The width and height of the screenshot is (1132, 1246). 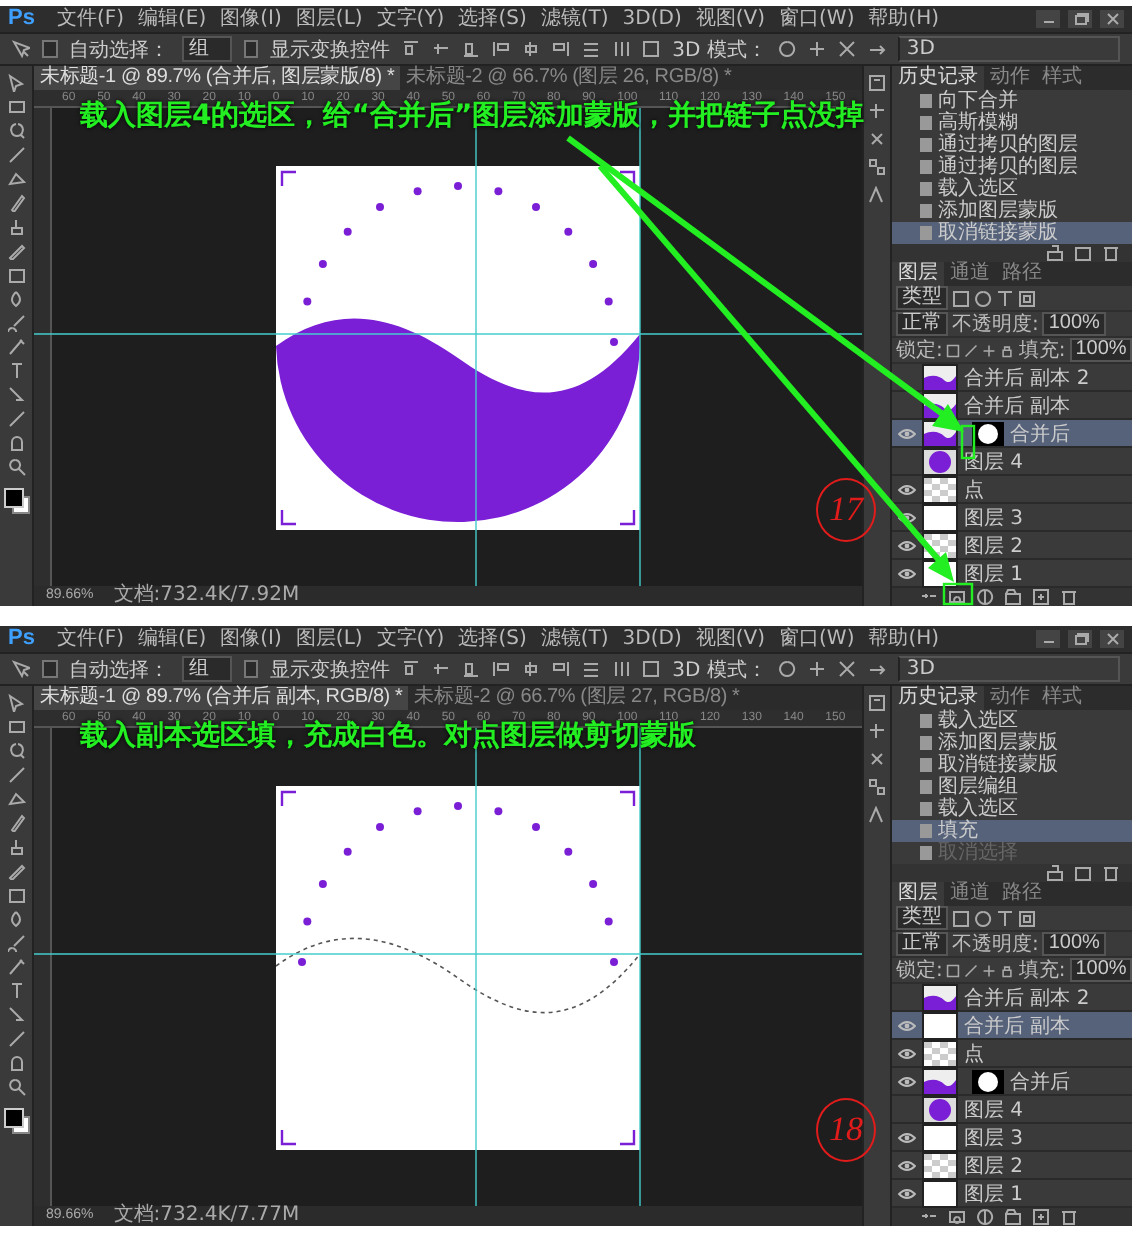 I want to click on history-item: 向下合并, so click(x=1012, y=101).